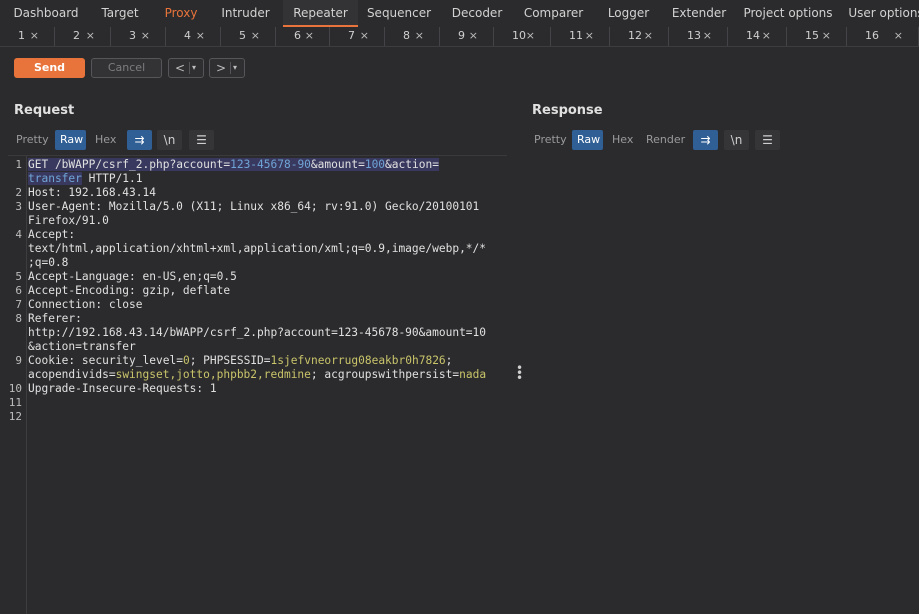 The image size is (919, 614). What do you see at coordinates (49, 68) in the screenshot?
I see `send-button: Send` at bounding box center [49, 68].